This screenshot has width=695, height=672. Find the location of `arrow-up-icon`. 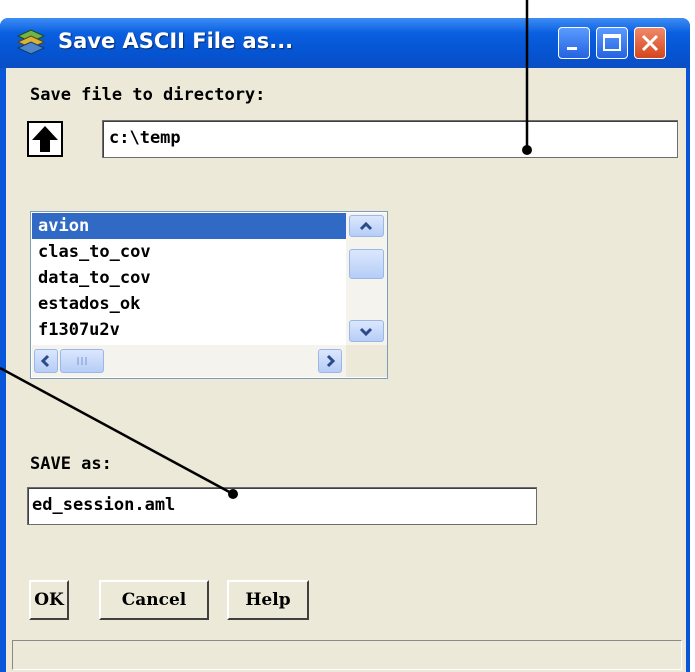

arrow-up-icon is located at coordinates (45, 139).